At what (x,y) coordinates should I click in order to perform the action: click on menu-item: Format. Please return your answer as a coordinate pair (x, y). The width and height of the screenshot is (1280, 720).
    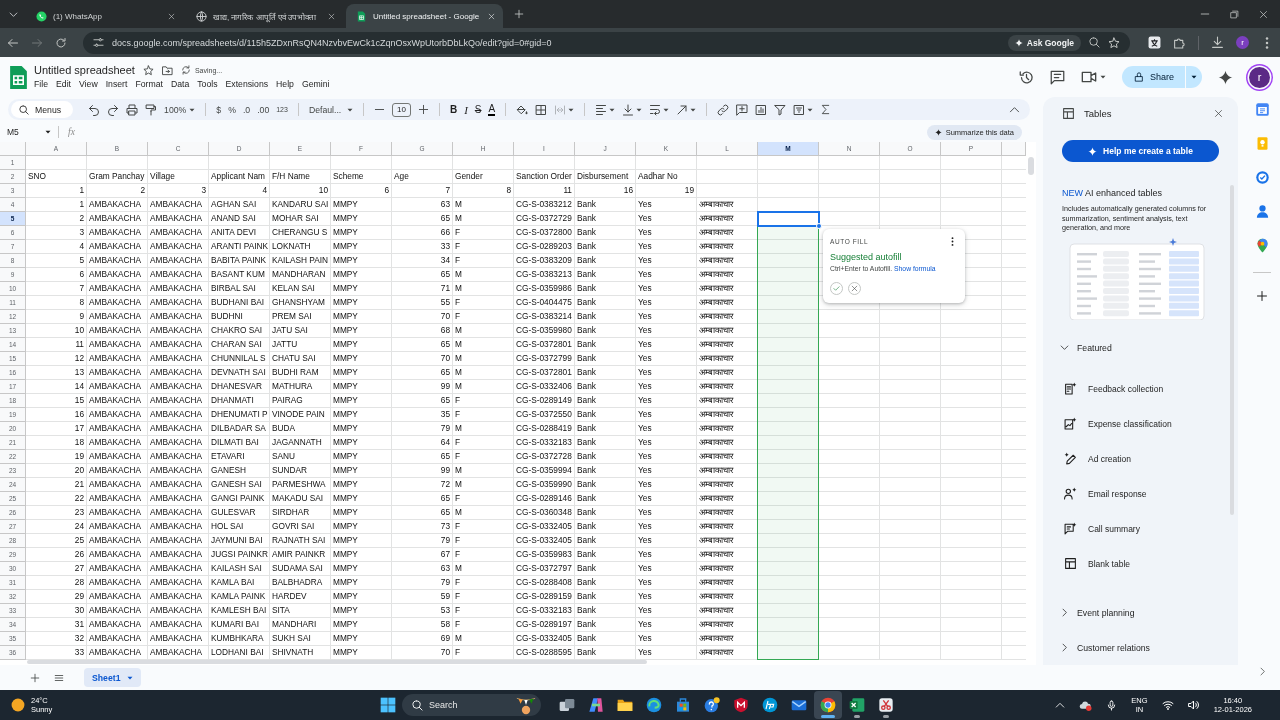
    Looking at the image, I should click on (149, 84).